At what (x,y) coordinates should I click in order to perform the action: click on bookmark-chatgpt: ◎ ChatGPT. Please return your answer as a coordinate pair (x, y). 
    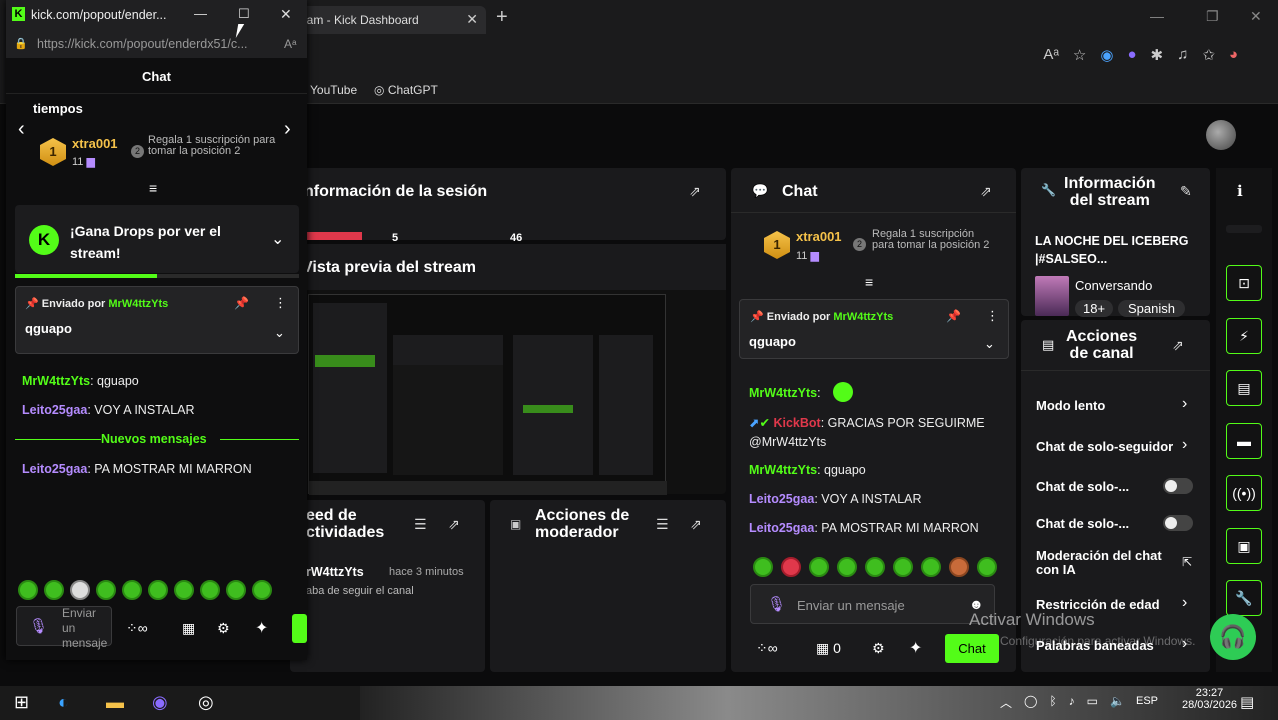
    Looking at the image, I should click on (406, 90).